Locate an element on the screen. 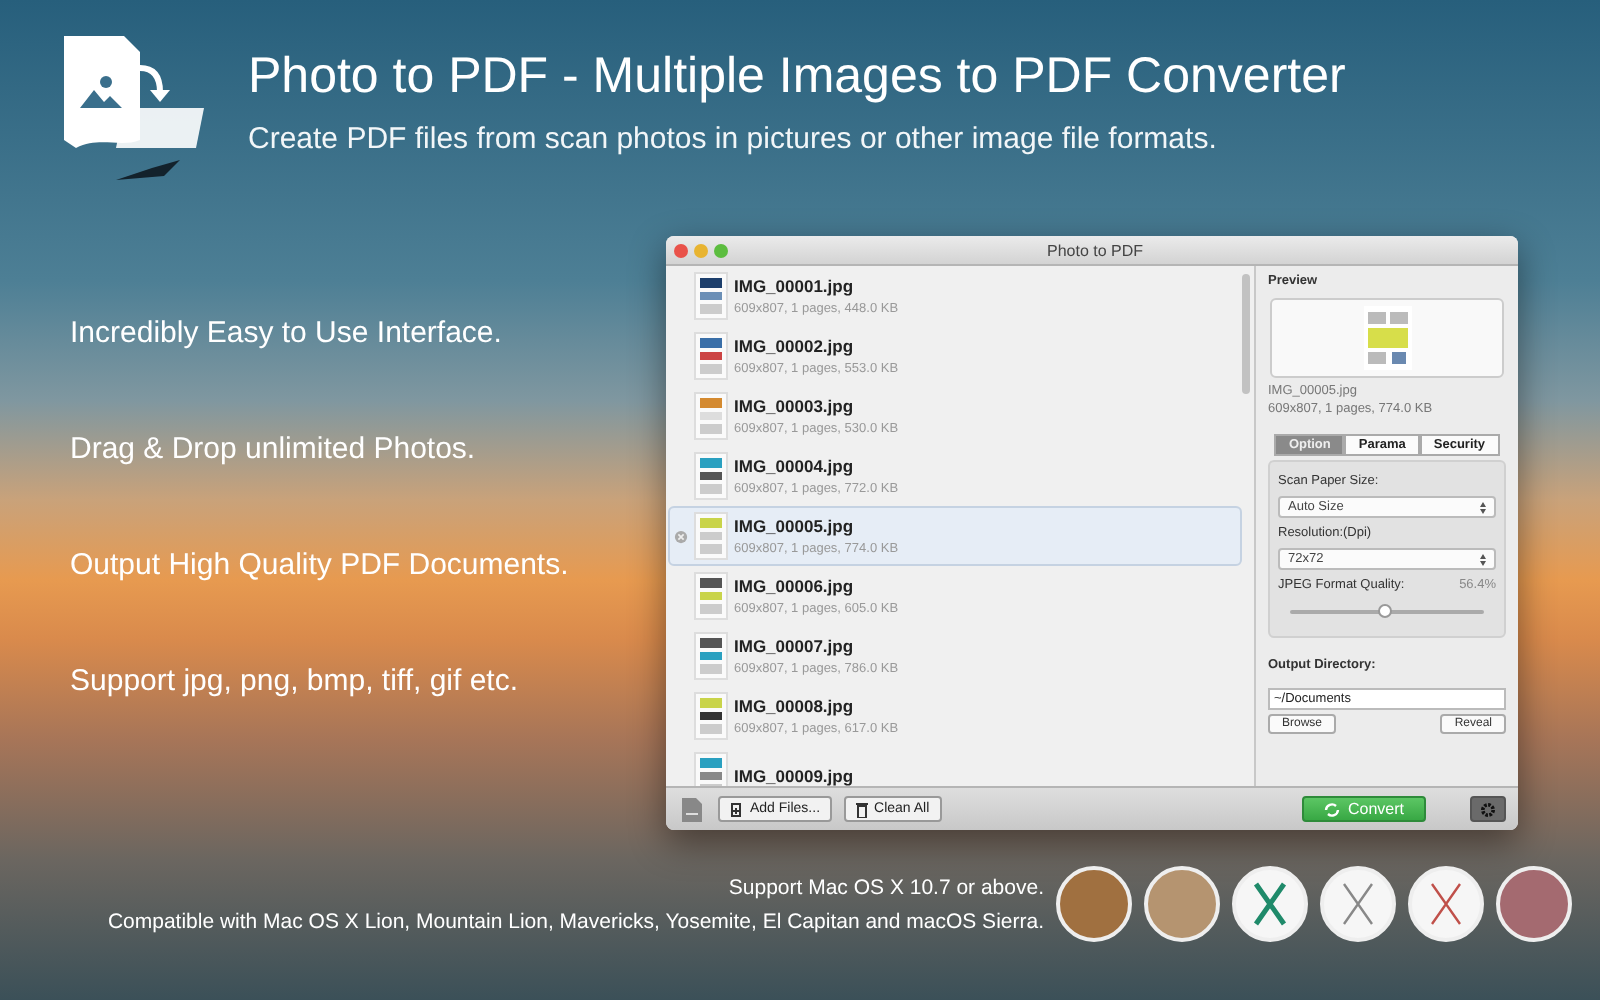  refresh-icon is located at coordinates (1331, 809).